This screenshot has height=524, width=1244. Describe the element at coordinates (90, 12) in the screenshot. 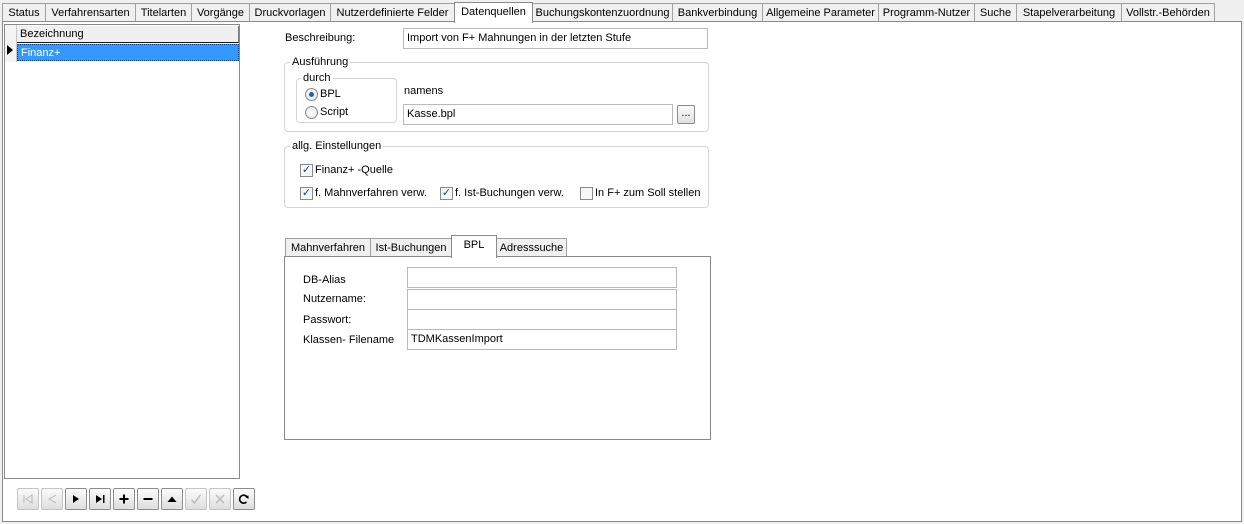

I see `tab-verfahrensarten: Verfahrensarten` at that location.